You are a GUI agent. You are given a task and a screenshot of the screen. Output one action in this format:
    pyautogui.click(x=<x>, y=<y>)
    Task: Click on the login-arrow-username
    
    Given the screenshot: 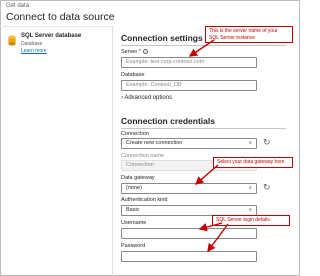 What is the action you would take?
    pyautogui.click(x=210, y=227)
    